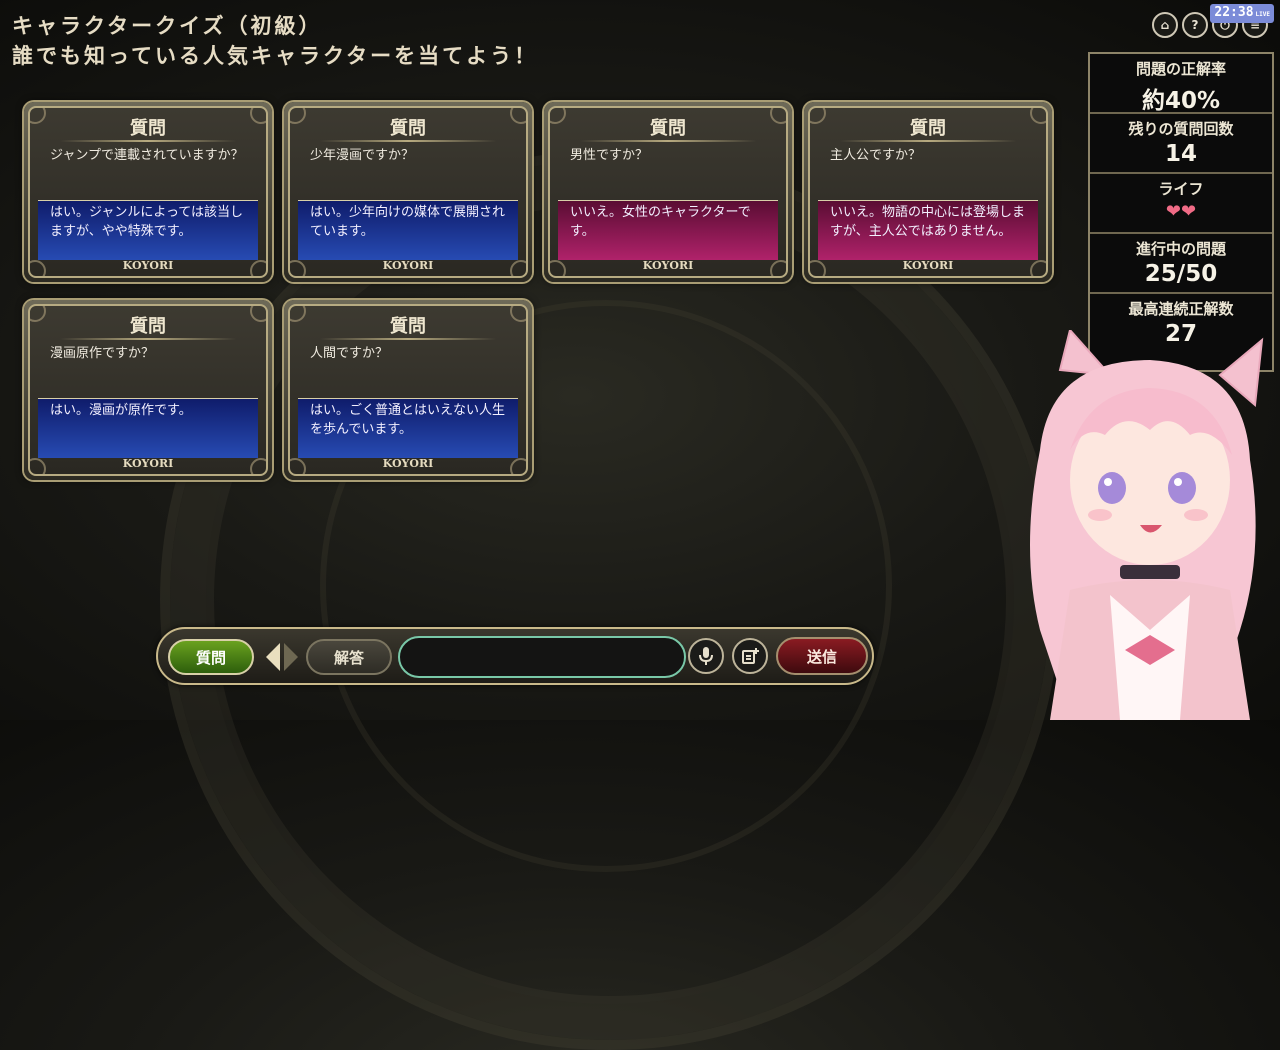 This screenshot has width=1280, height=1050. What do you see at coordinates (876, 155) in the screenshot?
I see `card-question: 主人公ですか？` at bounding box center [876, 155].